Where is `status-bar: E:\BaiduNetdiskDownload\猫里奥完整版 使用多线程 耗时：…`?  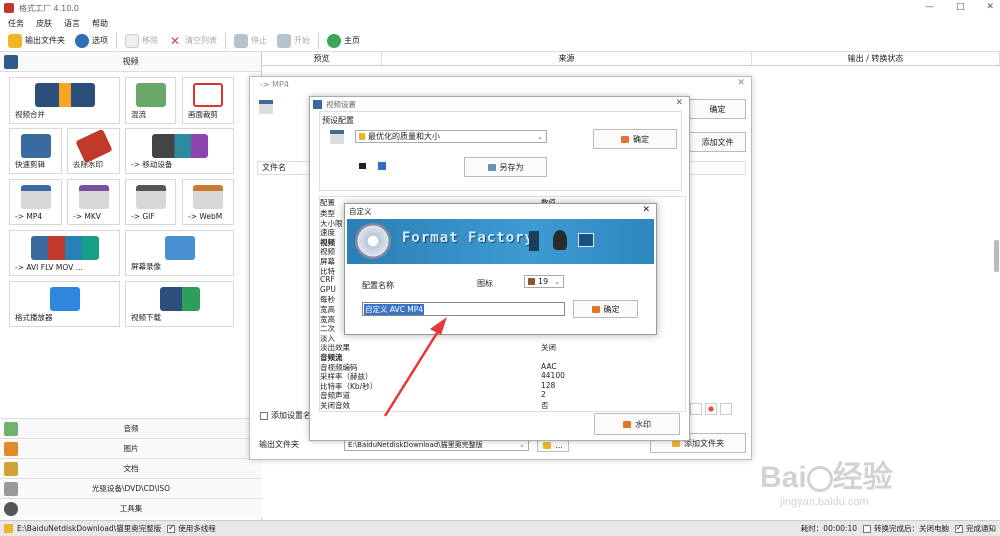
status-bar: E:\BaiduNetdiskDownload\猫里奥完整版 使用多线程 耗时：… is located at coordinates (500, 528).